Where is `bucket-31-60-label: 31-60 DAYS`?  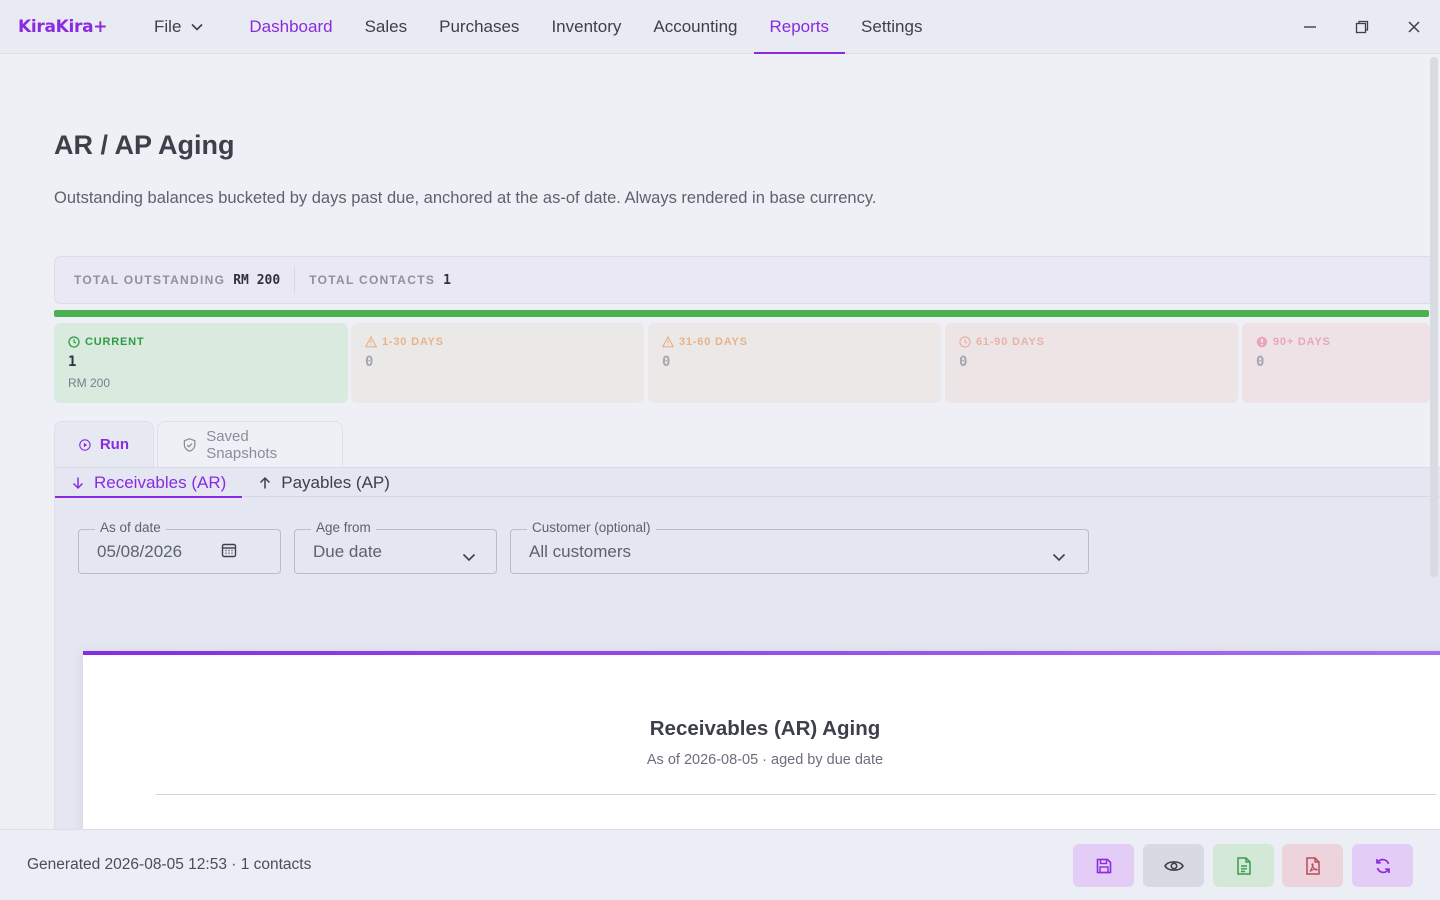
bucket-31-60-label: 31-60 DAYS is located at coordinates (713, 342).